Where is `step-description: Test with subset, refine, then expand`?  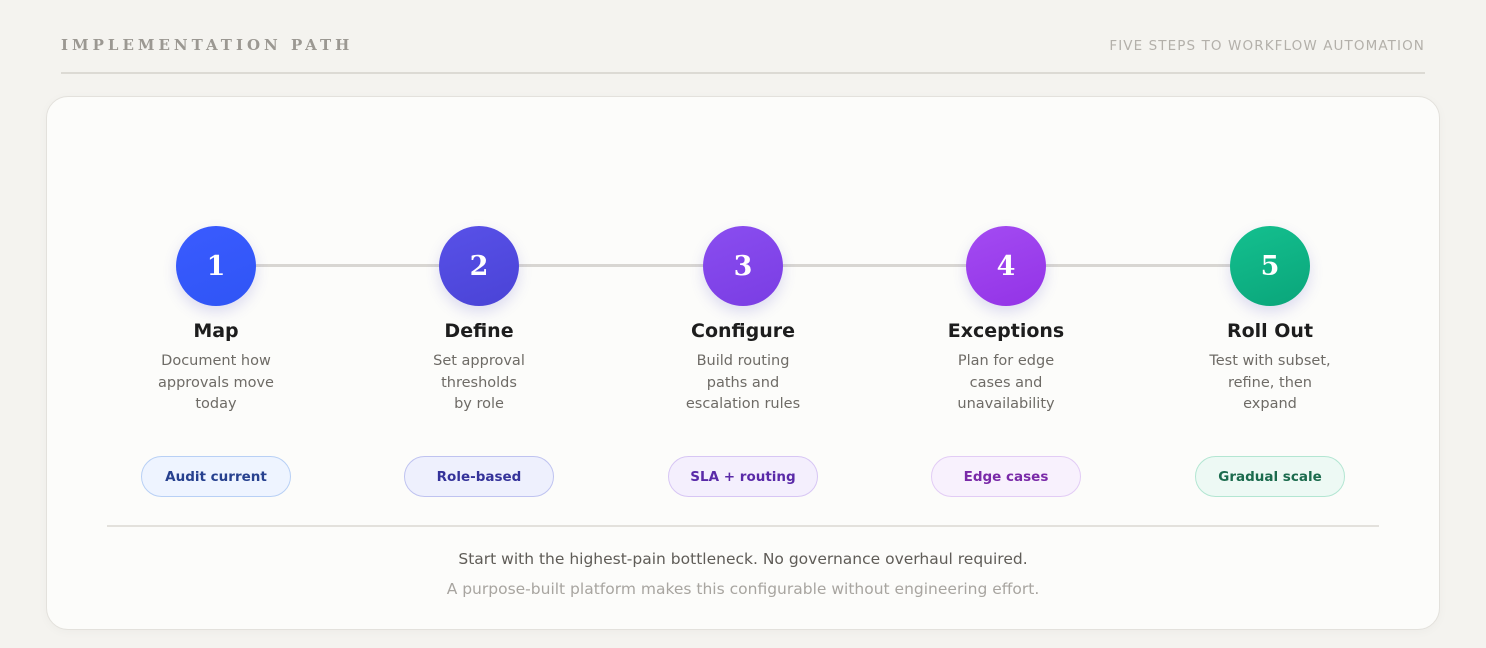
step-description: Test with subset, refine, then expand is located at coordinates (1270, 382).